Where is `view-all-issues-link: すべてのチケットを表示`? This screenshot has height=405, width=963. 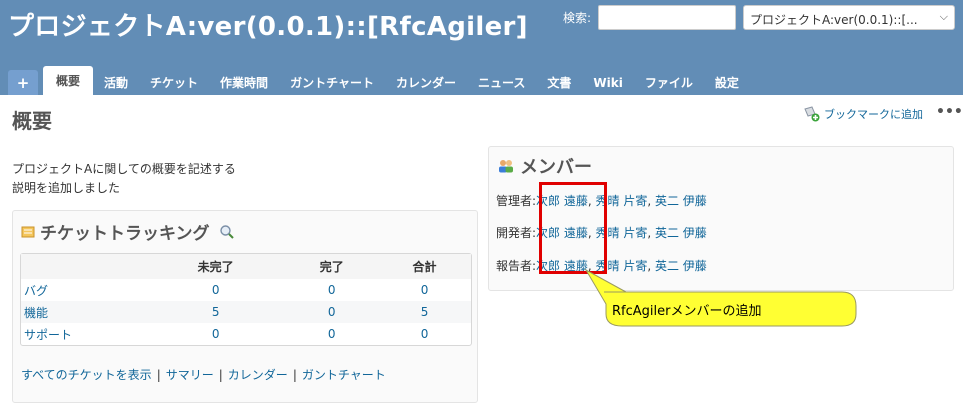
view-all-issues-link: すべてのチケットを表示 is located at coordinates (86, 375).